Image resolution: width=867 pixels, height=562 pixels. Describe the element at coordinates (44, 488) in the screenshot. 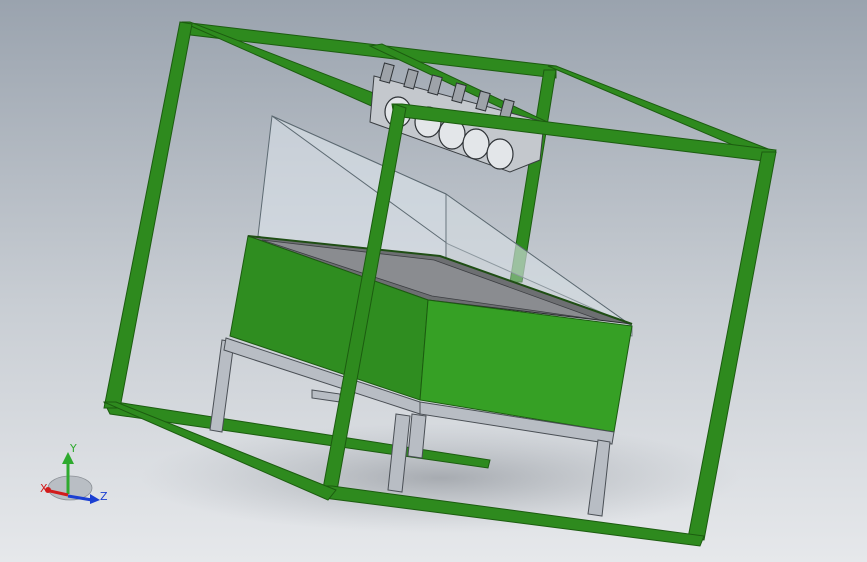

I see `x-axis-label: X` at that location.